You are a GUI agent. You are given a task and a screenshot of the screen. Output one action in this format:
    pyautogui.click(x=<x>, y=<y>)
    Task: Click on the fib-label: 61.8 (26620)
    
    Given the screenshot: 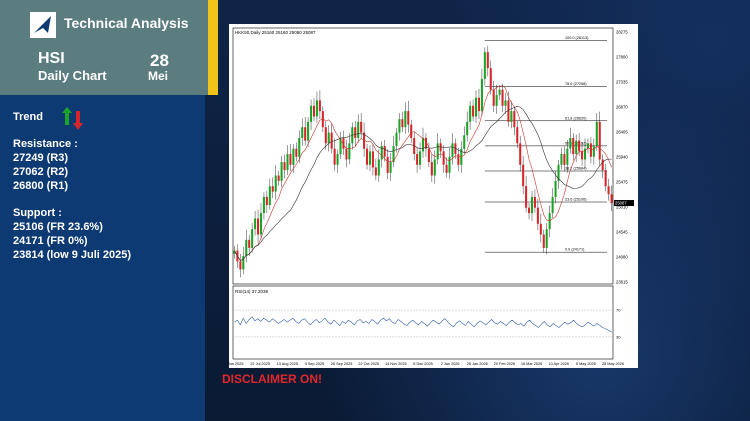 What is the action you would take?
    pyautogui.click(x=576, y=118)
    